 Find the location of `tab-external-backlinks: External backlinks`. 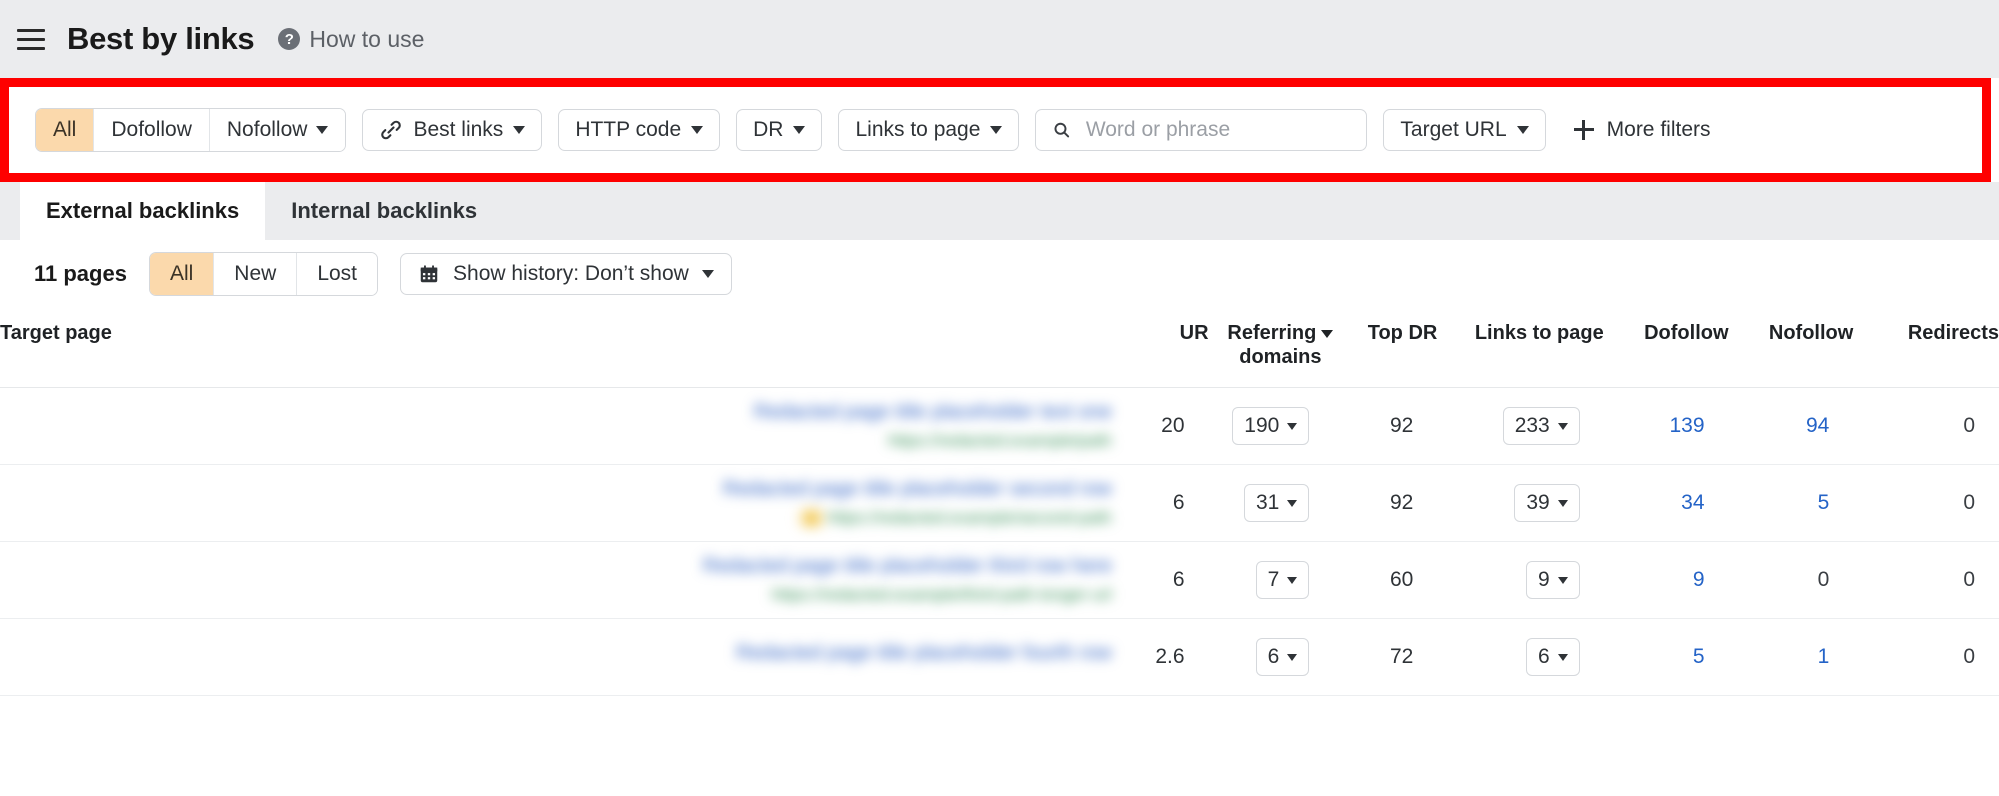

tab-external-backlinks: External backlinks is located at coordinates (143, 211).